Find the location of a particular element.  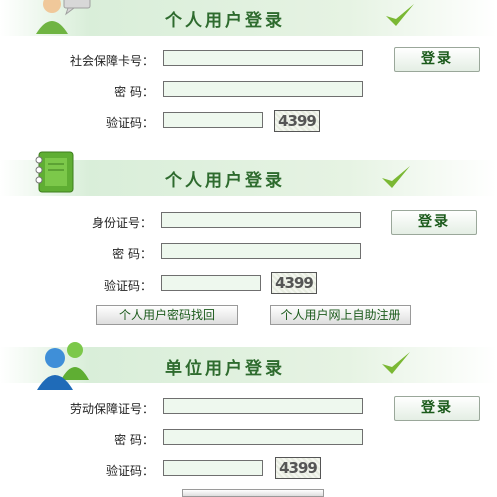

labor-number-label: 劳动保障证号： is located at coordinates (111, 409).